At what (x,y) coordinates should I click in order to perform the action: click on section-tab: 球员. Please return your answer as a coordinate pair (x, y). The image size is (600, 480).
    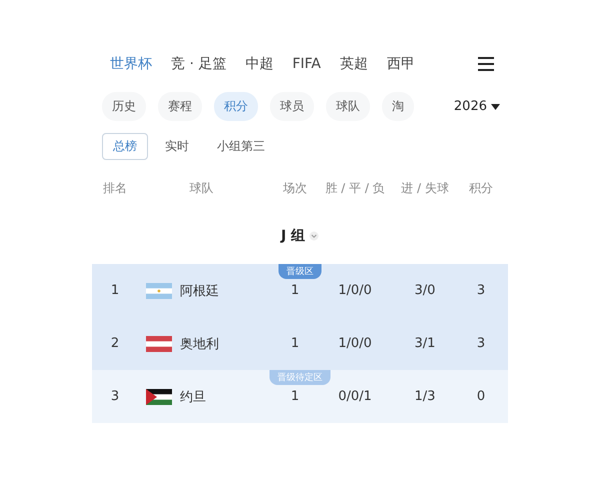
    Looking at the image, I should click on (292, 106).